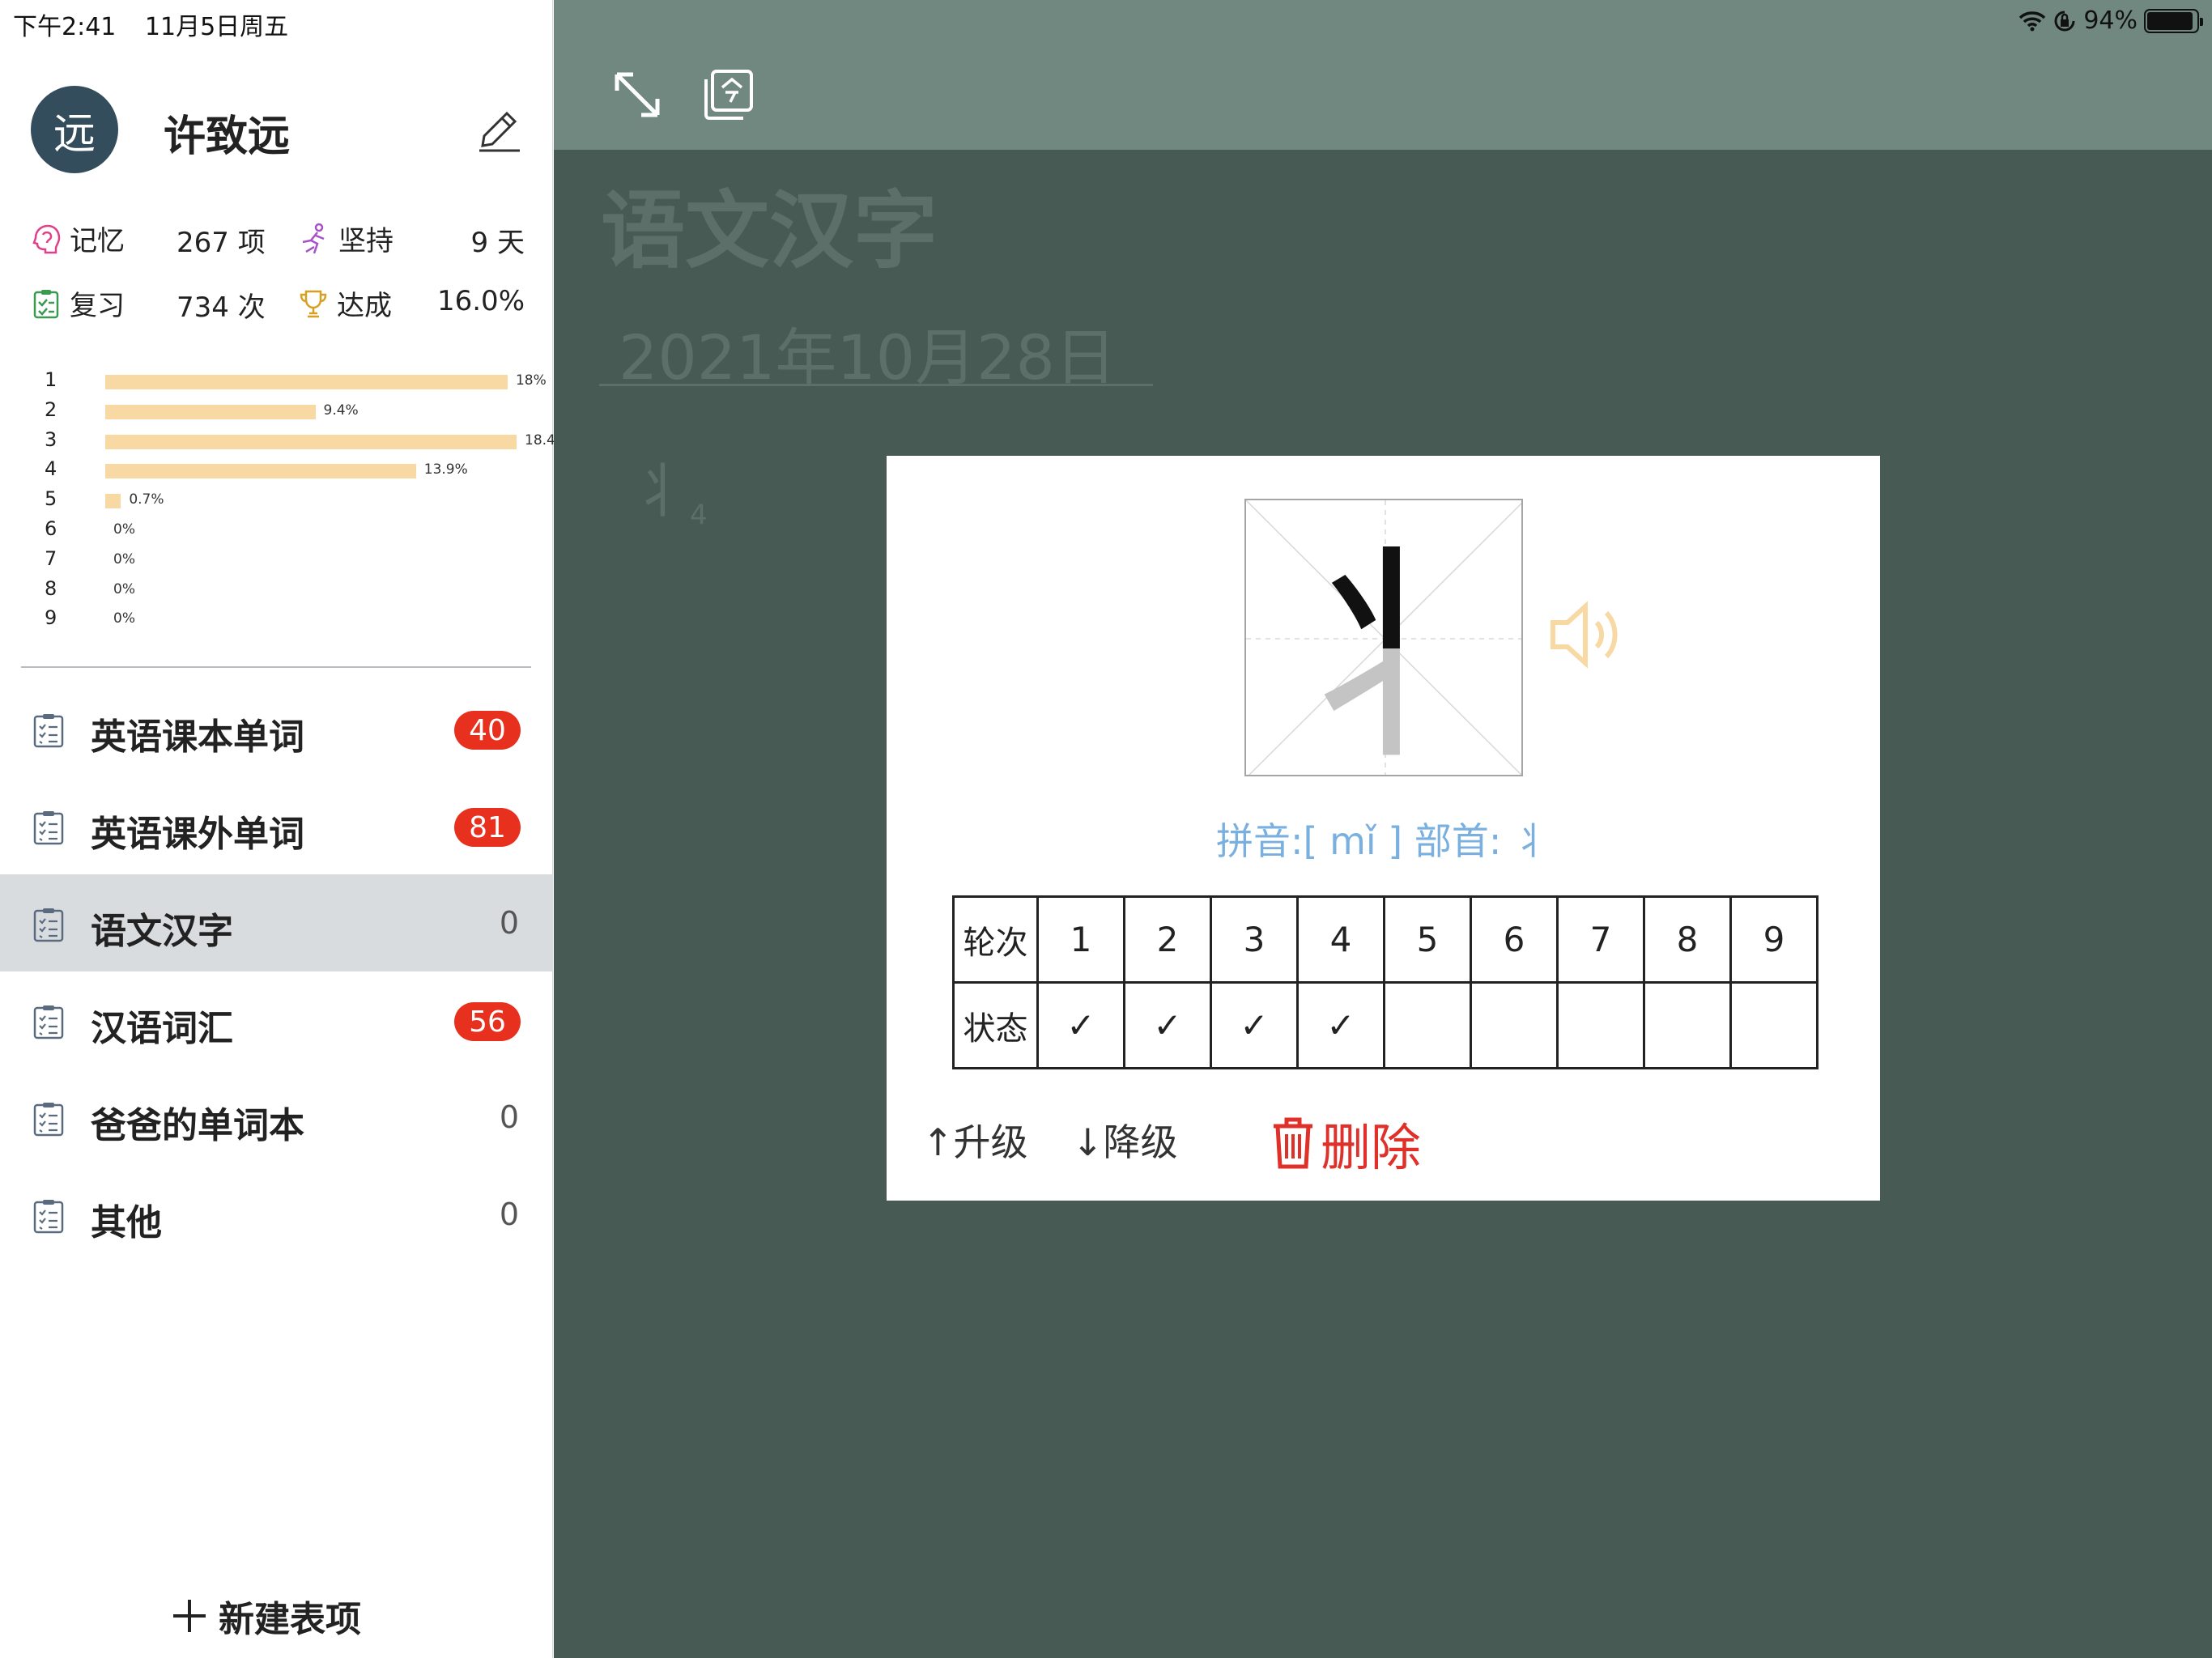  Describe the element at coordinates (1383, 637) in the screenshot. I see `character-grid: 丬 丬` at that location.